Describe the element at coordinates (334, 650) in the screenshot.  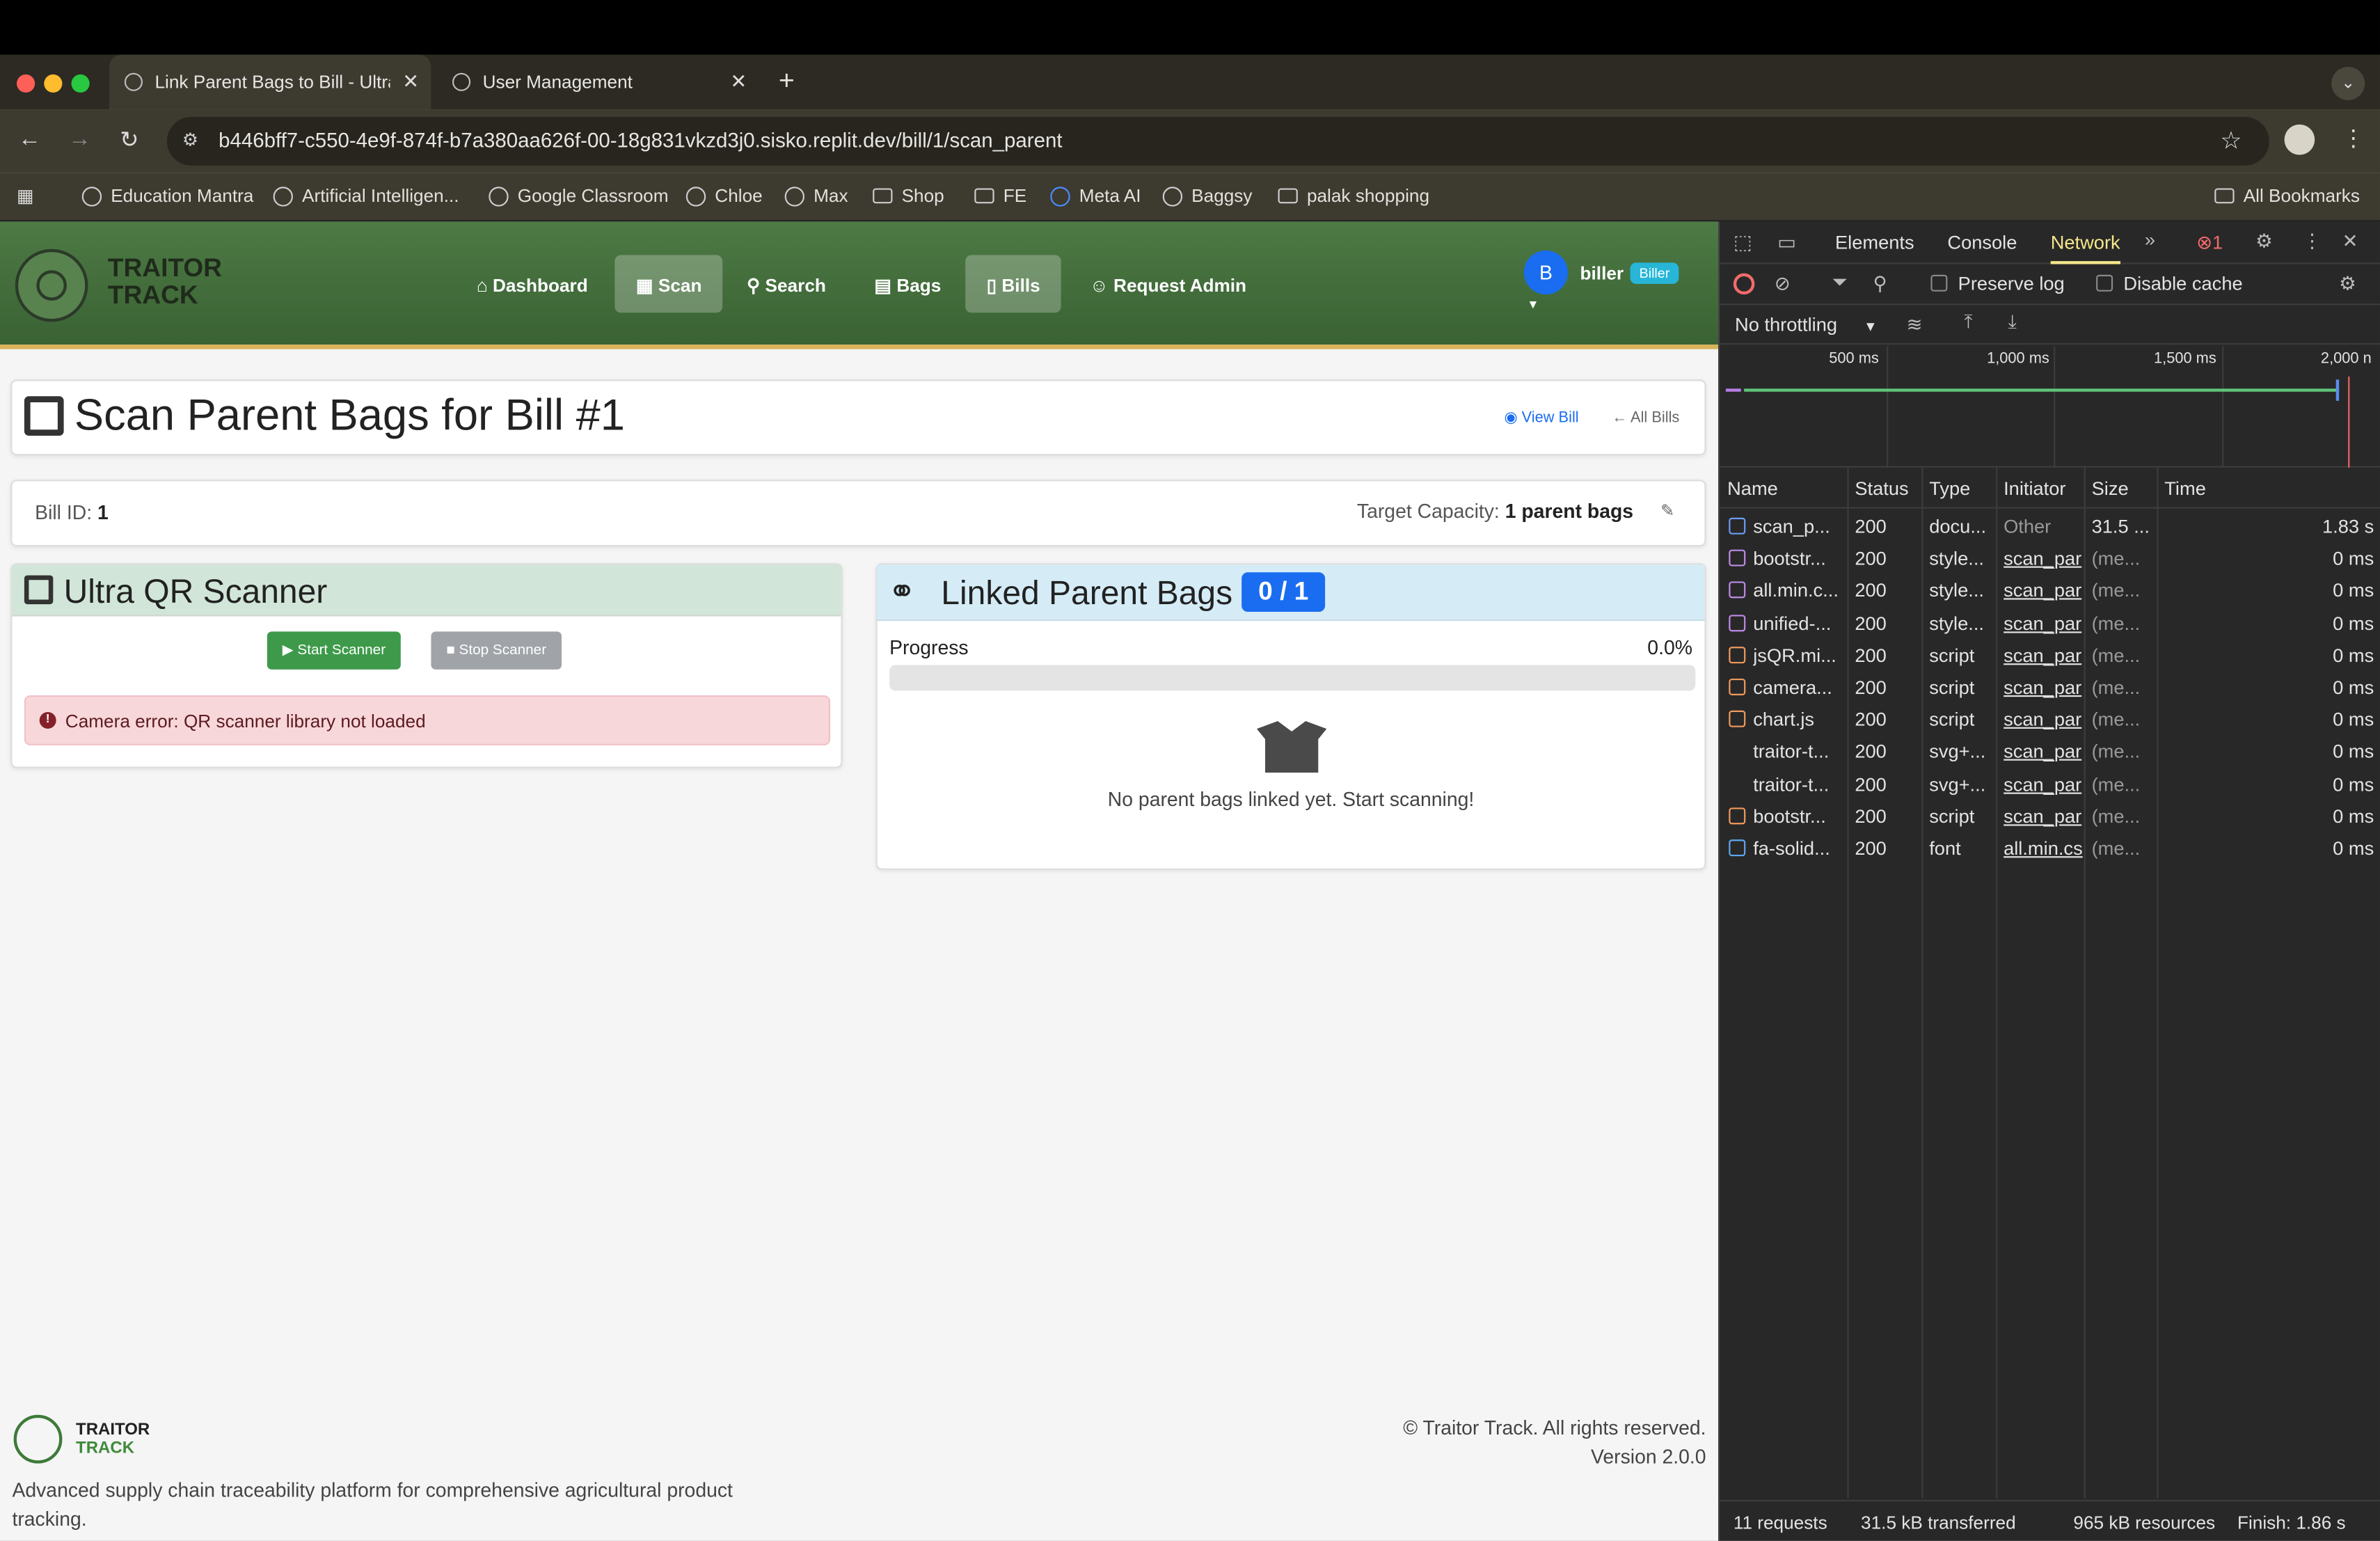
I see `start-scanner-button: ▶ Start Scanner` at that location.